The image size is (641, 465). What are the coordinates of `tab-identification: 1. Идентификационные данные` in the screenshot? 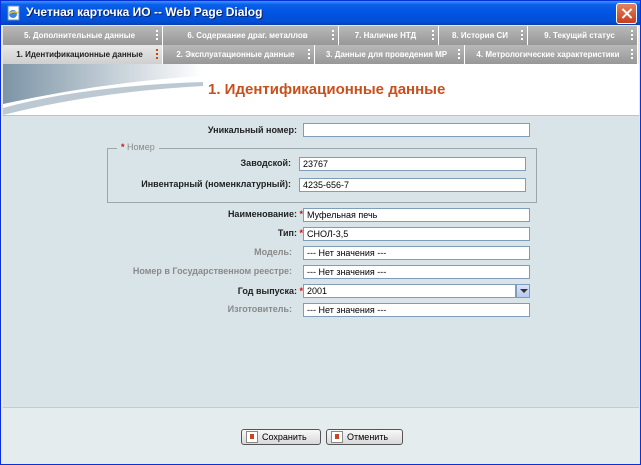 It's located at (83, 54).